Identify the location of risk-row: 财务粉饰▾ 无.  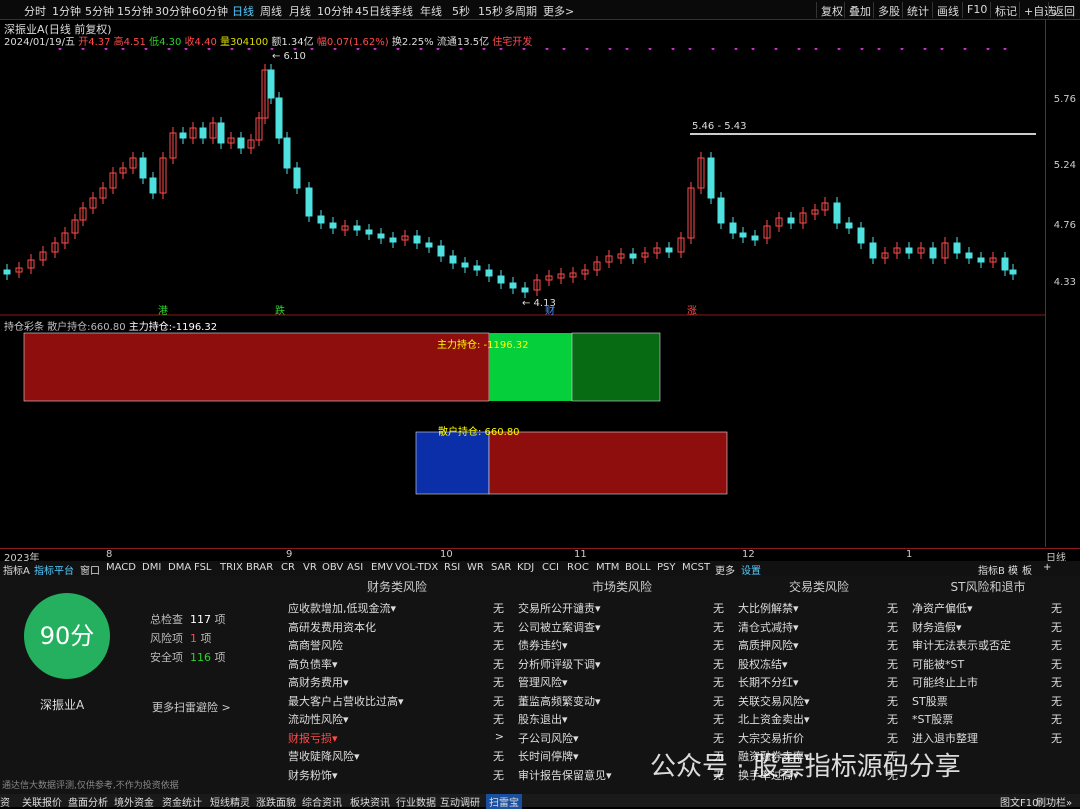
(396, 776).